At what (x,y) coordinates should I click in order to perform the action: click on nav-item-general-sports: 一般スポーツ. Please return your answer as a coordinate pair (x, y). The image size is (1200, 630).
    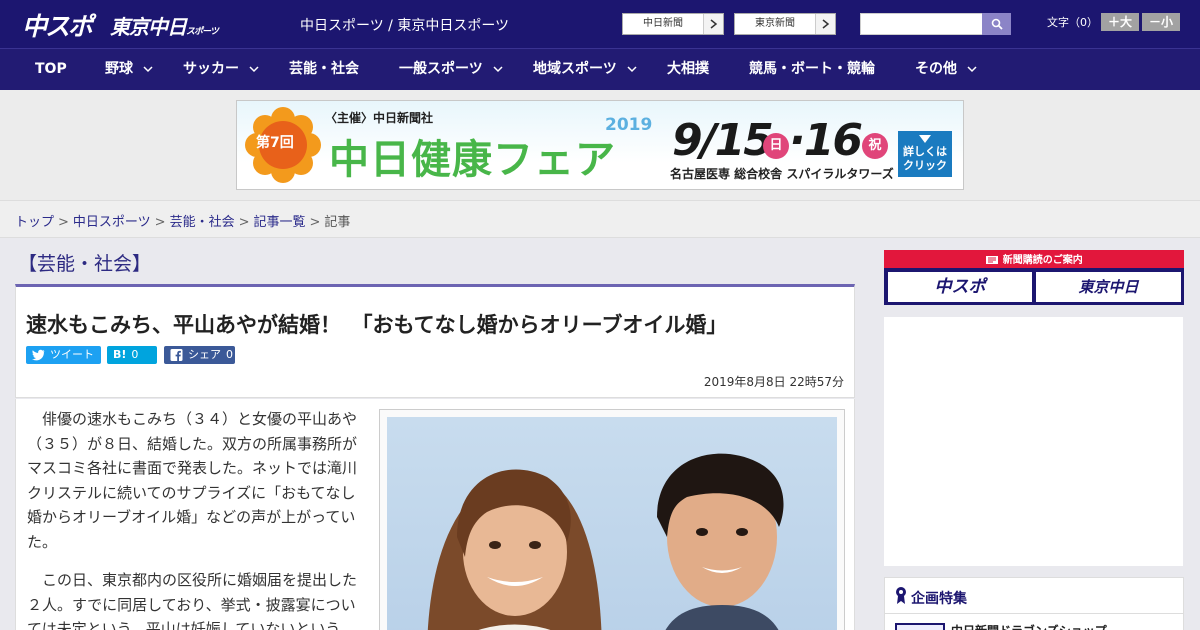
    Looking at the image, I should click on (451, 69).